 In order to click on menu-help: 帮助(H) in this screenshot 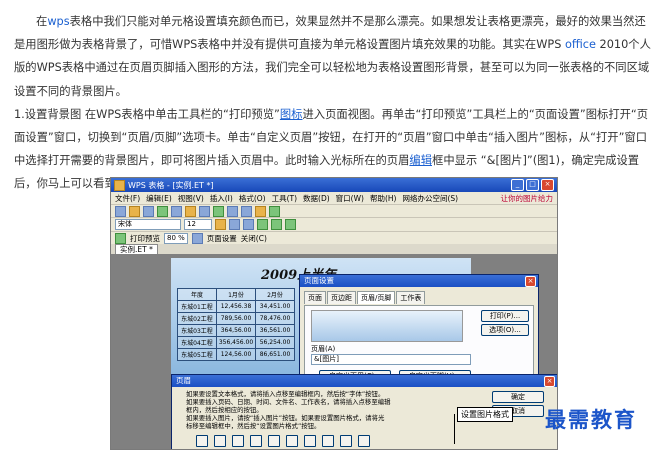, I will do `click(383, 198)`.